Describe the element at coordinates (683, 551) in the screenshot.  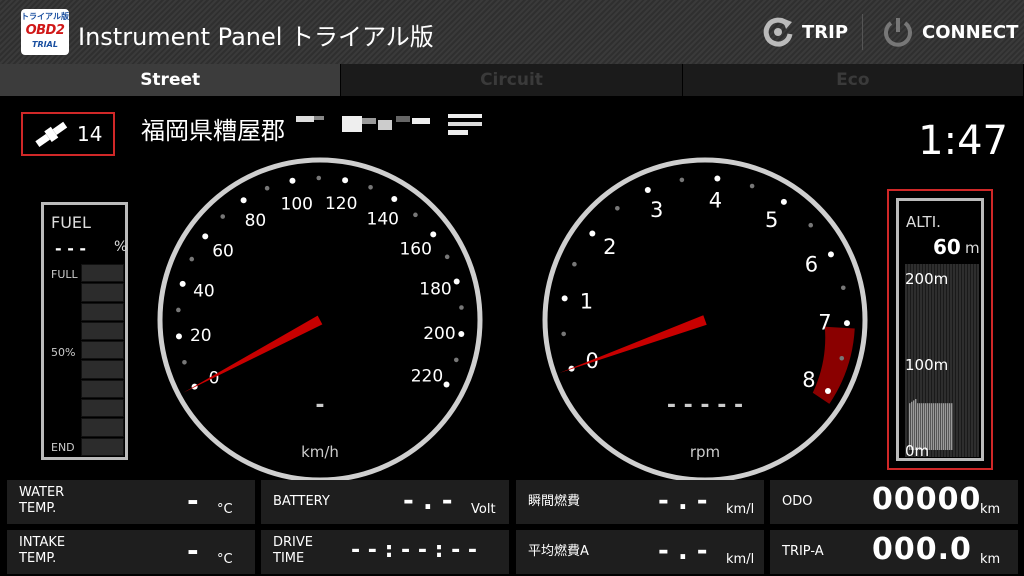
I see `avg-fuel-value: - . -` at that location.